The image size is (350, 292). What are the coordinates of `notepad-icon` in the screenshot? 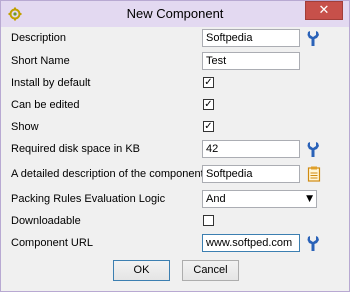 It's located at (314, 174).